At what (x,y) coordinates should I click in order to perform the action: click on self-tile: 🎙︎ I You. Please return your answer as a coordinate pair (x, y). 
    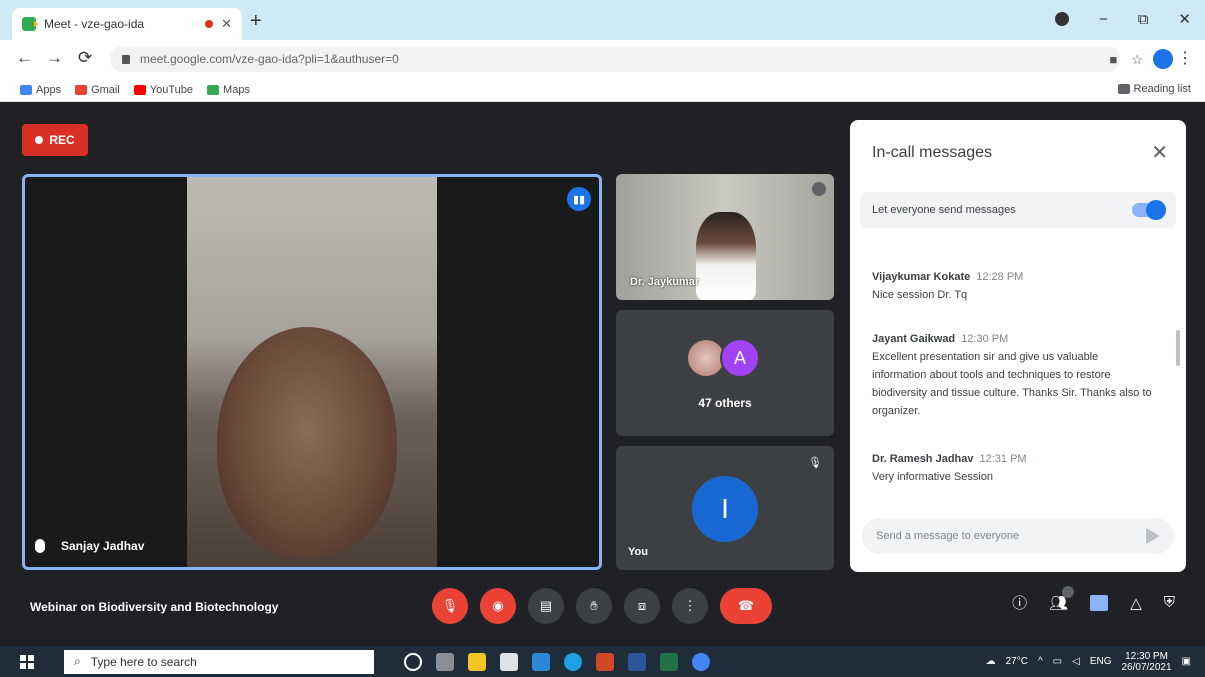
    Looking at the image, I should click on (725, 508).